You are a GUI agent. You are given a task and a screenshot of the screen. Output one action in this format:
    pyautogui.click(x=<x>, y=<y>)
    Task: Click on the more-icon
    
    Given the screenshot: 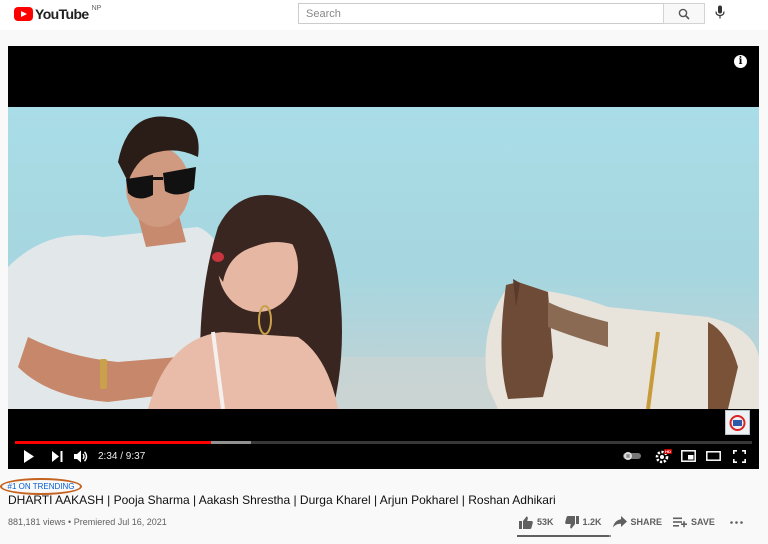 What is the action you would take?
    pyautogui.click(x=736, y=522)
    